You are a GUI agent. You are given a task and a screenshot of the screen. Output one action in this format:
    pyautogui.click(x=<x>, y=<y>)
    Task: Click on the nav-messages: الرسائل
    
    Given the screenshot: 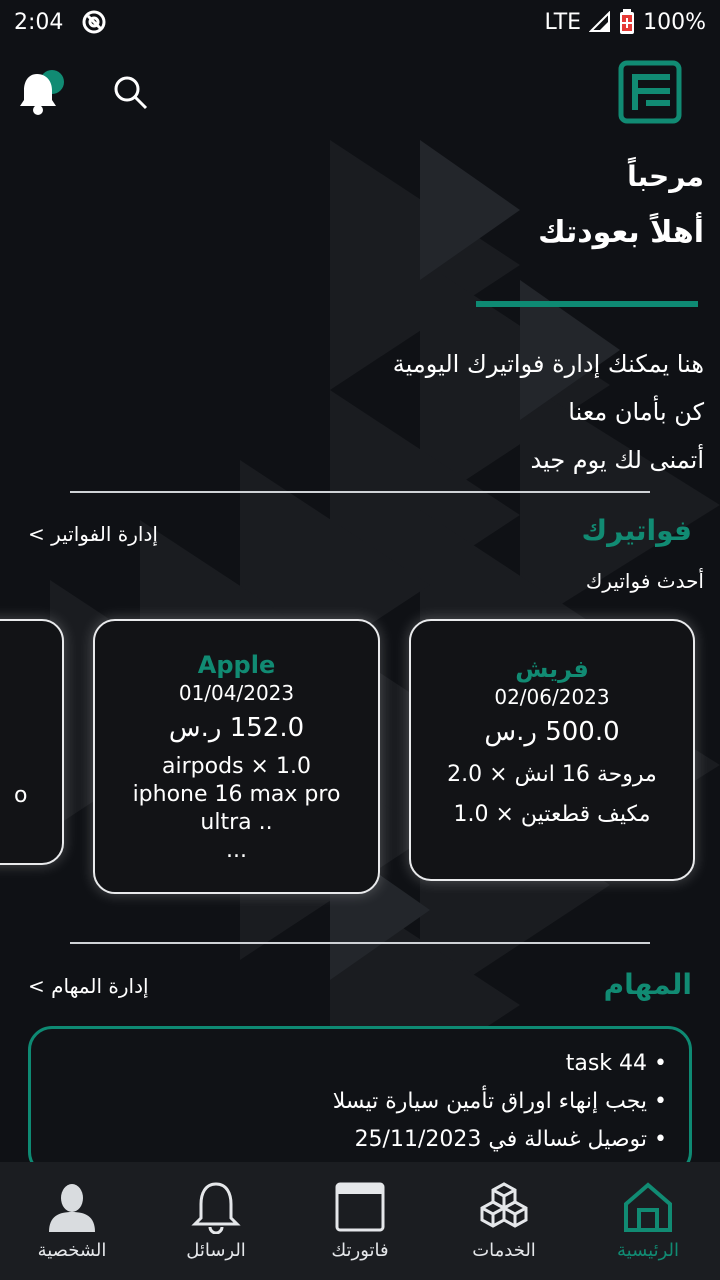 What is the action you would take?
    pyautogui.click(x=216, y=1221)
    